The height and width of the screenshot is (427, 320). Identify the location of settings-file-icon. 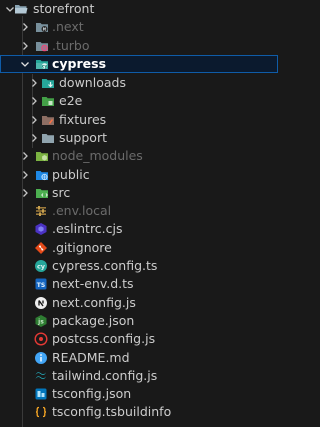
(41, 211).